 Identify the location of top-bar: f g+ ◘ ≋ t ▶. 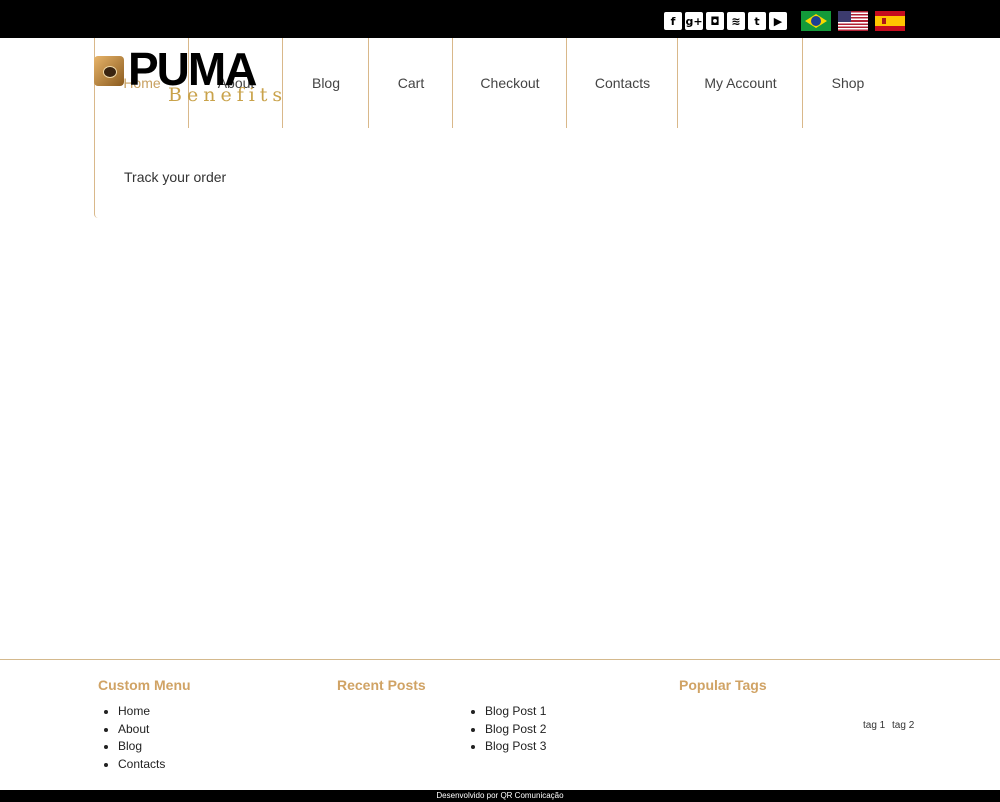
(500, 19).